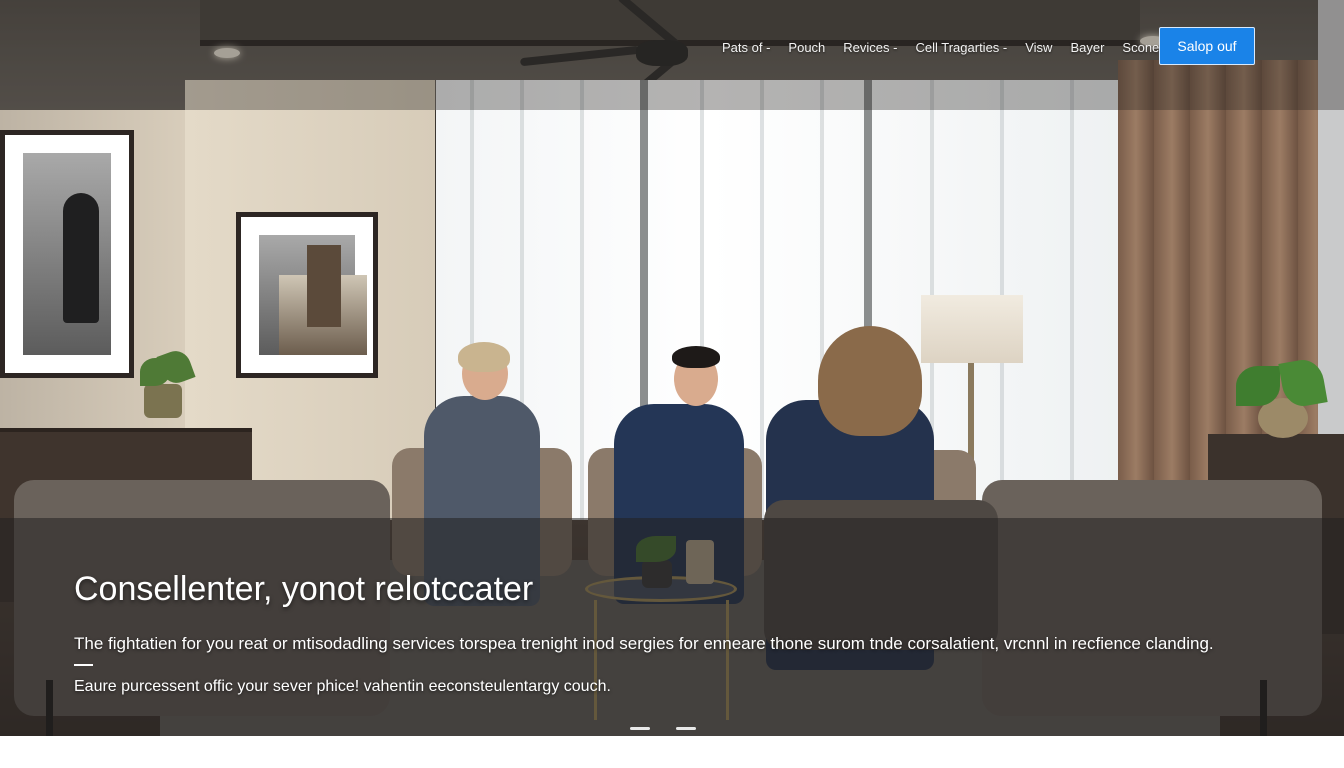  I want to click on nav-item-pats-of: Pats of -, so click(746, 47).